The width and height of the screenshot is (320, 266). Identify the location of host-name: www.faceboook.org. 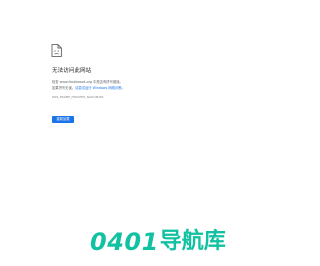
(76, 82).